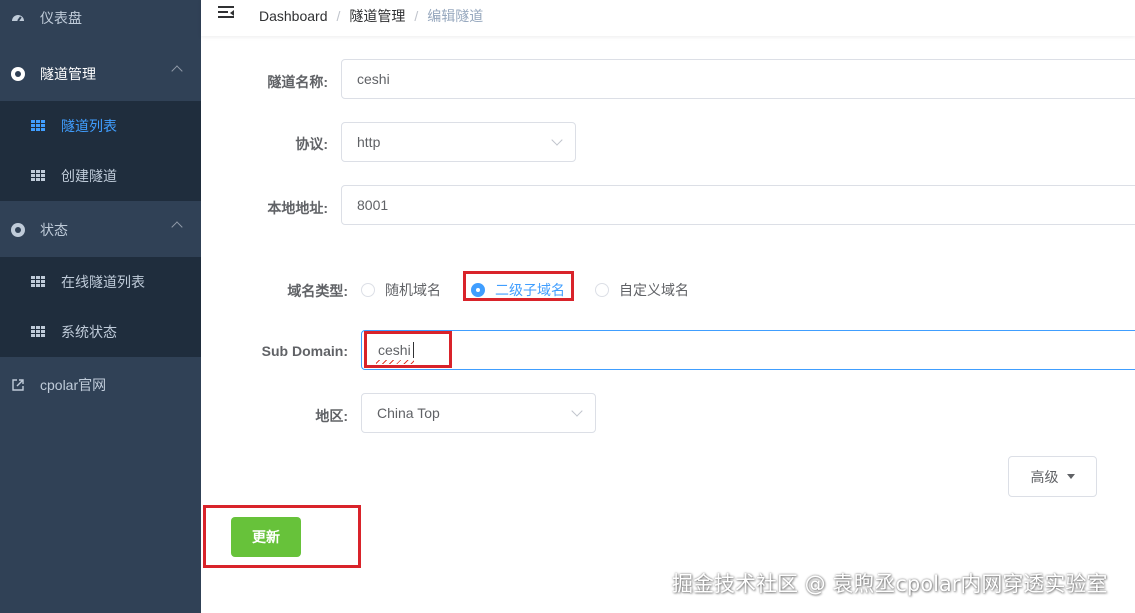 The width and height of the screenshot is (1135, 613). What do you see at coordinates (18, 18) in the screenshot?
I see `dashboard-icon` at bounding box center [18, 18].